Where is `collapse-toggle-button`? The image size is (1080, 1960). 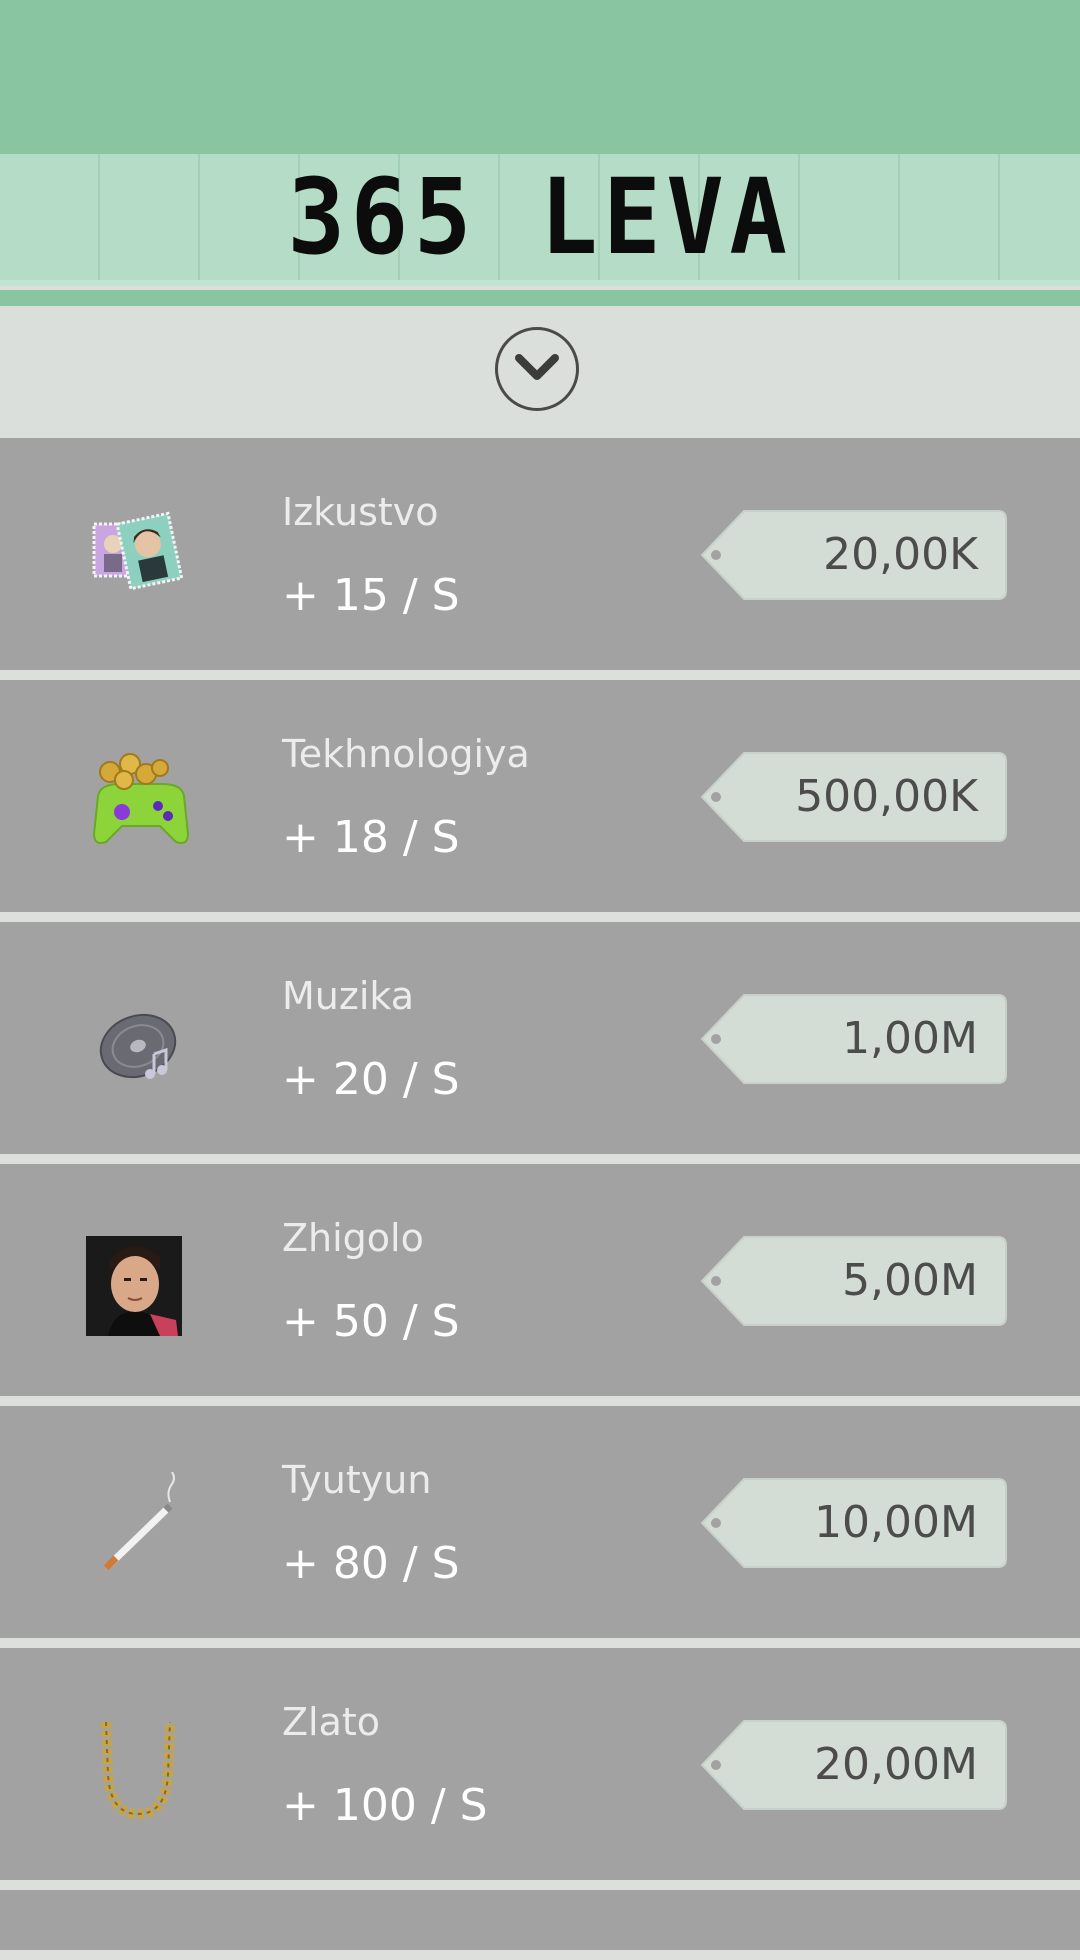 collapse-toggle-button is located at coordinates (537, 369).